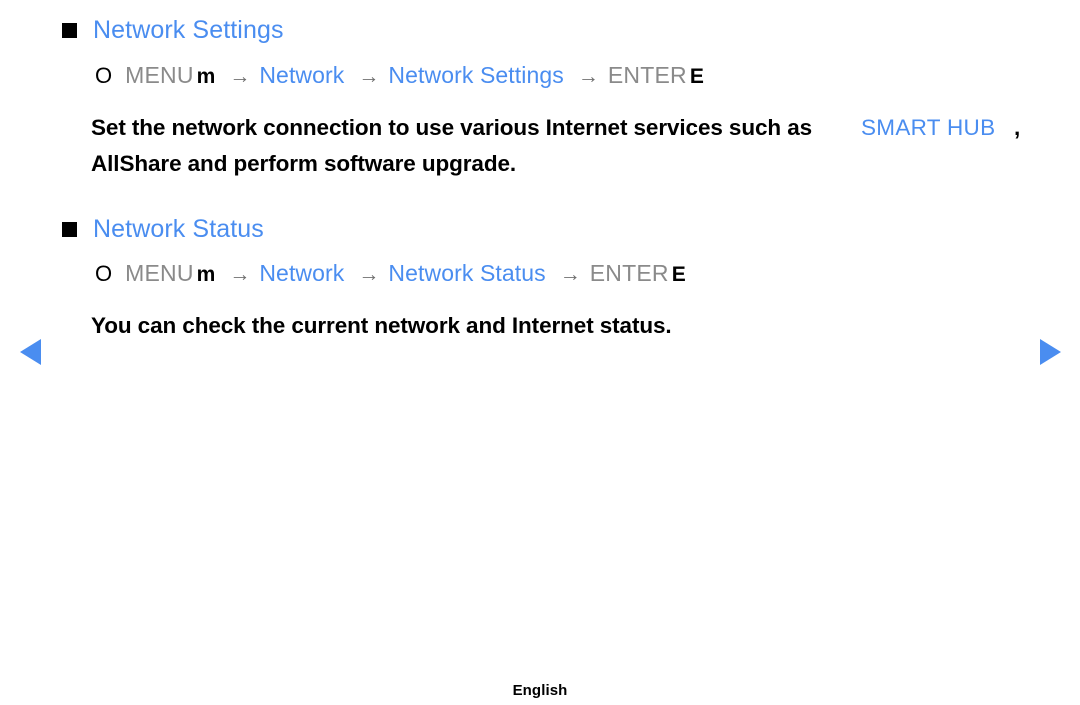  I want to click on next-page-arrow-icon, so click(1050, 352).